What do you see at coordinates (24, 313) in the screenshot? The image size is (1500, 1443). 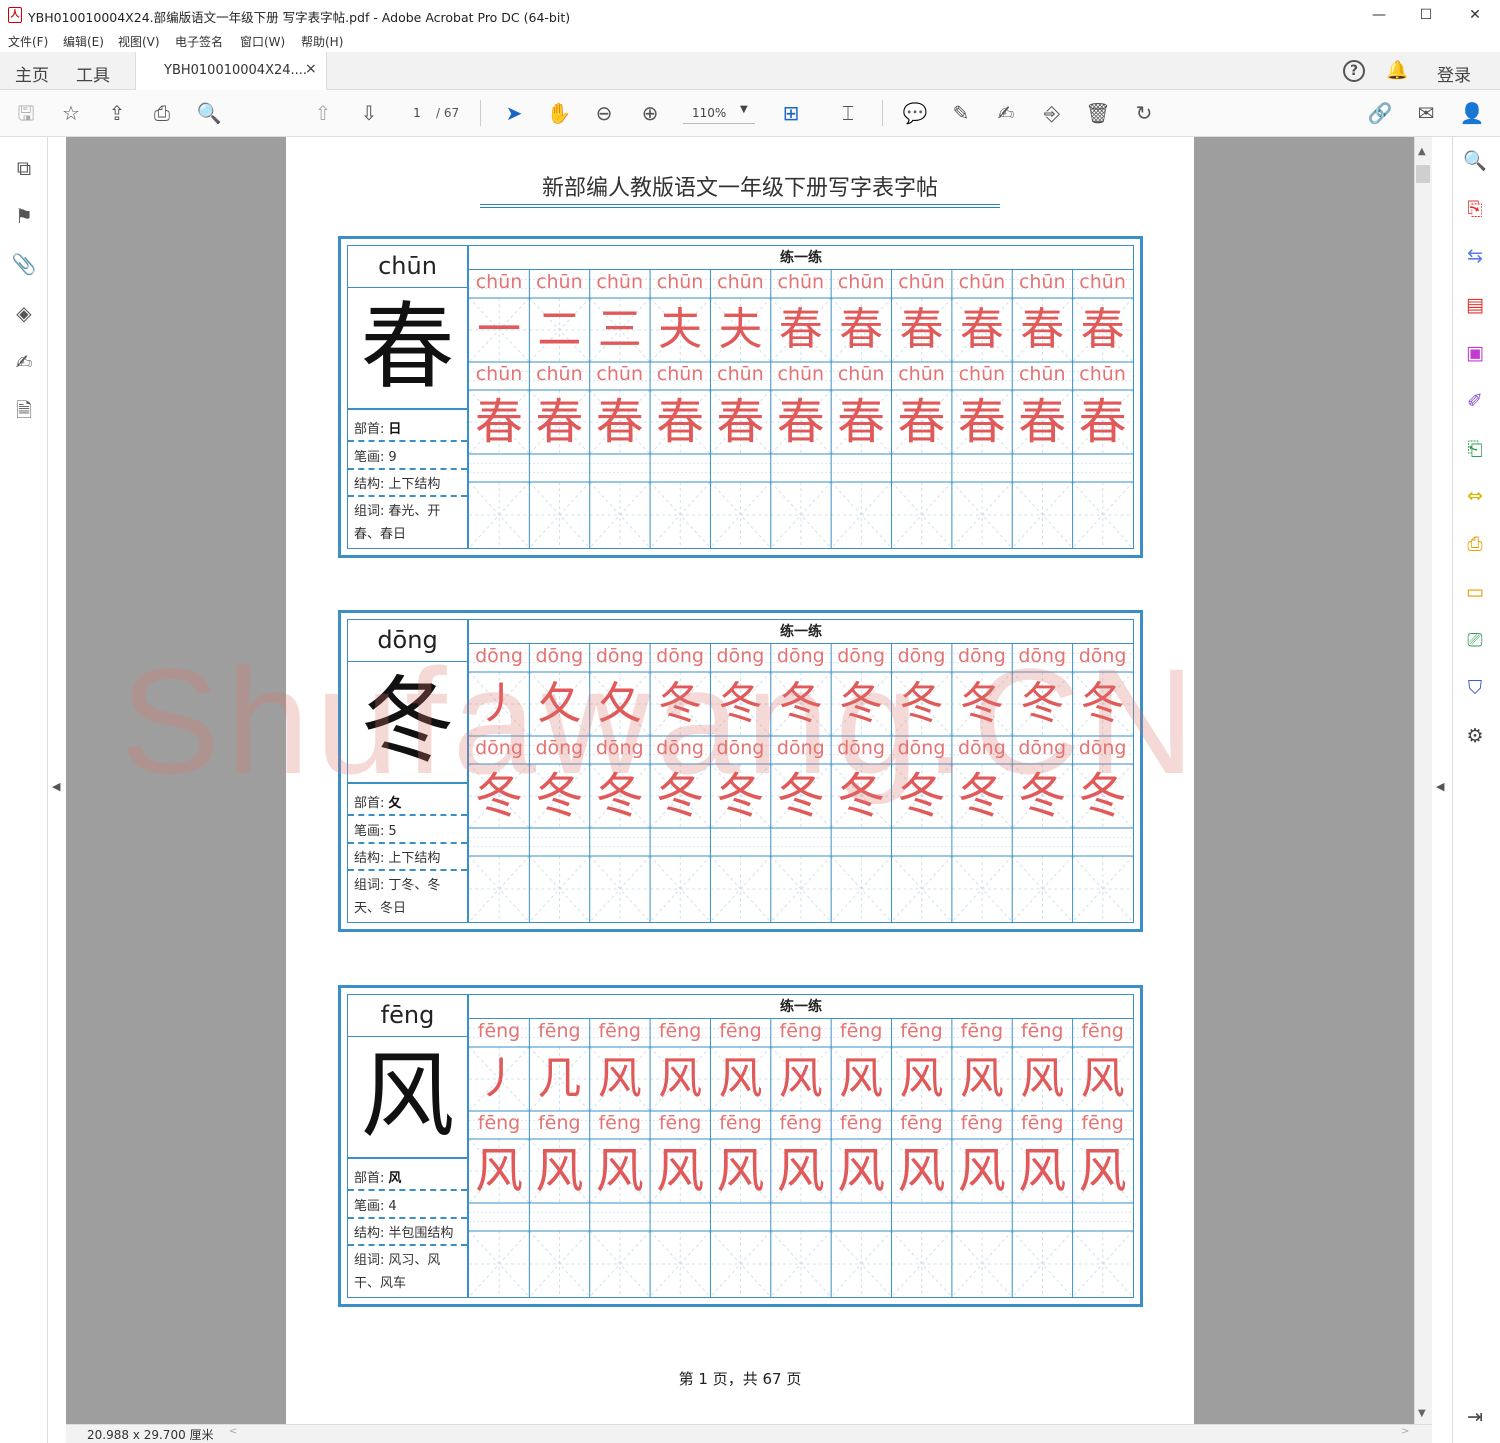 I see `layers-icon: ◈` at bounding box center [24, 313].